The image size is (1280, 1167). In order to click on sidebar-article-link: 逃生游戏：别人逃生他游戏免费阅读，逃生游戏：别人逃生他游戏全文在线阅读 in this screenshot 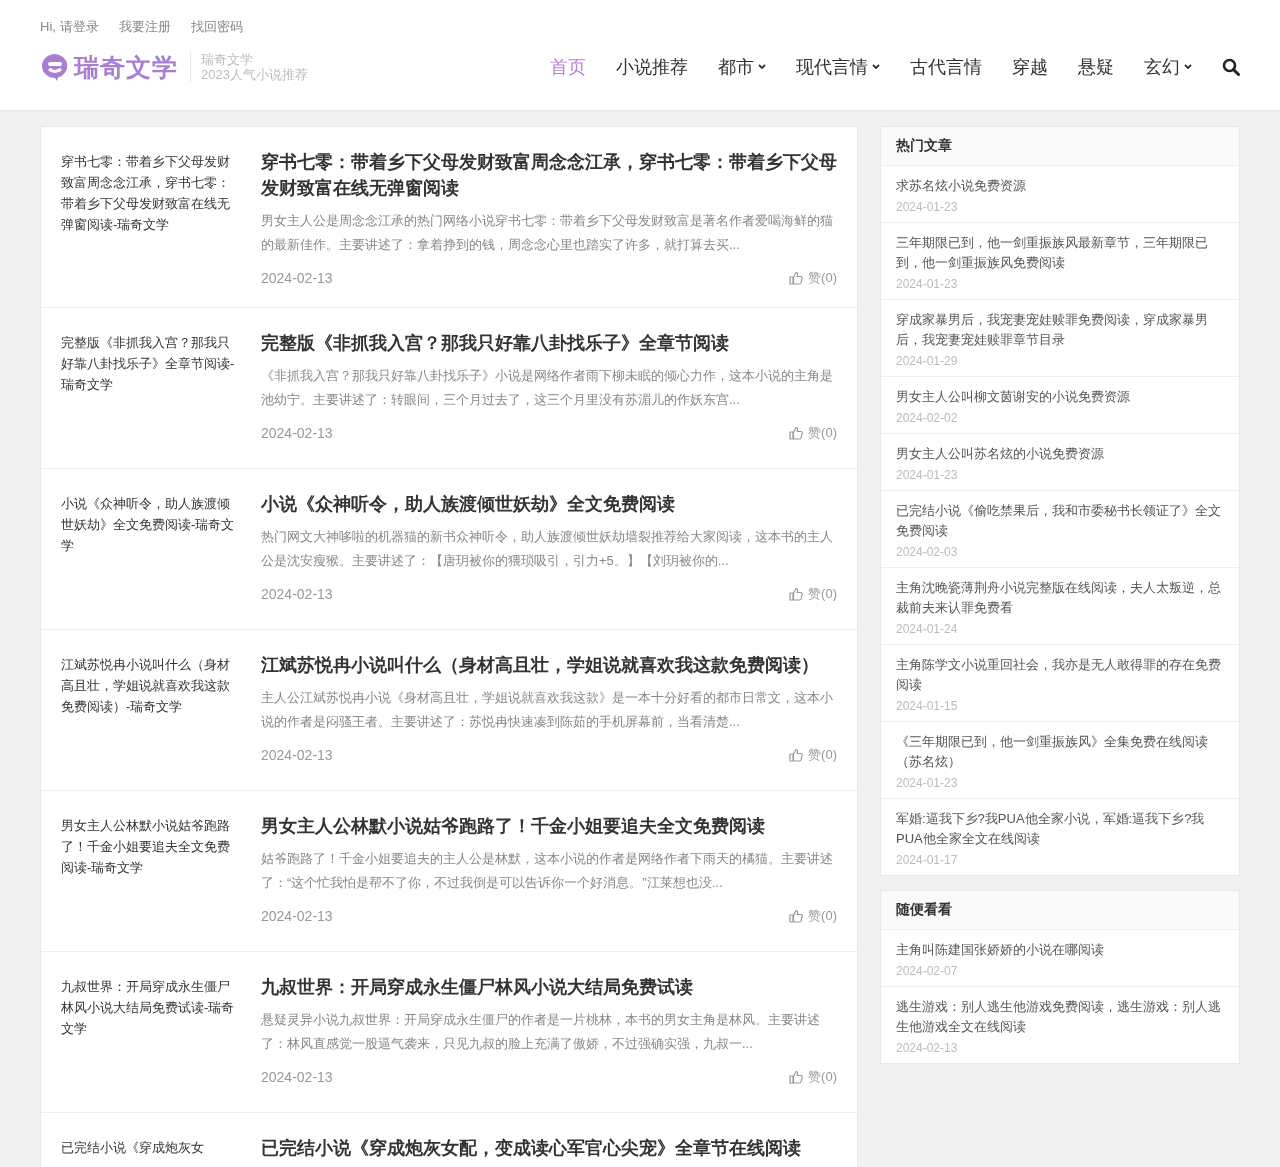, I will do `click(1060, 1017)`.